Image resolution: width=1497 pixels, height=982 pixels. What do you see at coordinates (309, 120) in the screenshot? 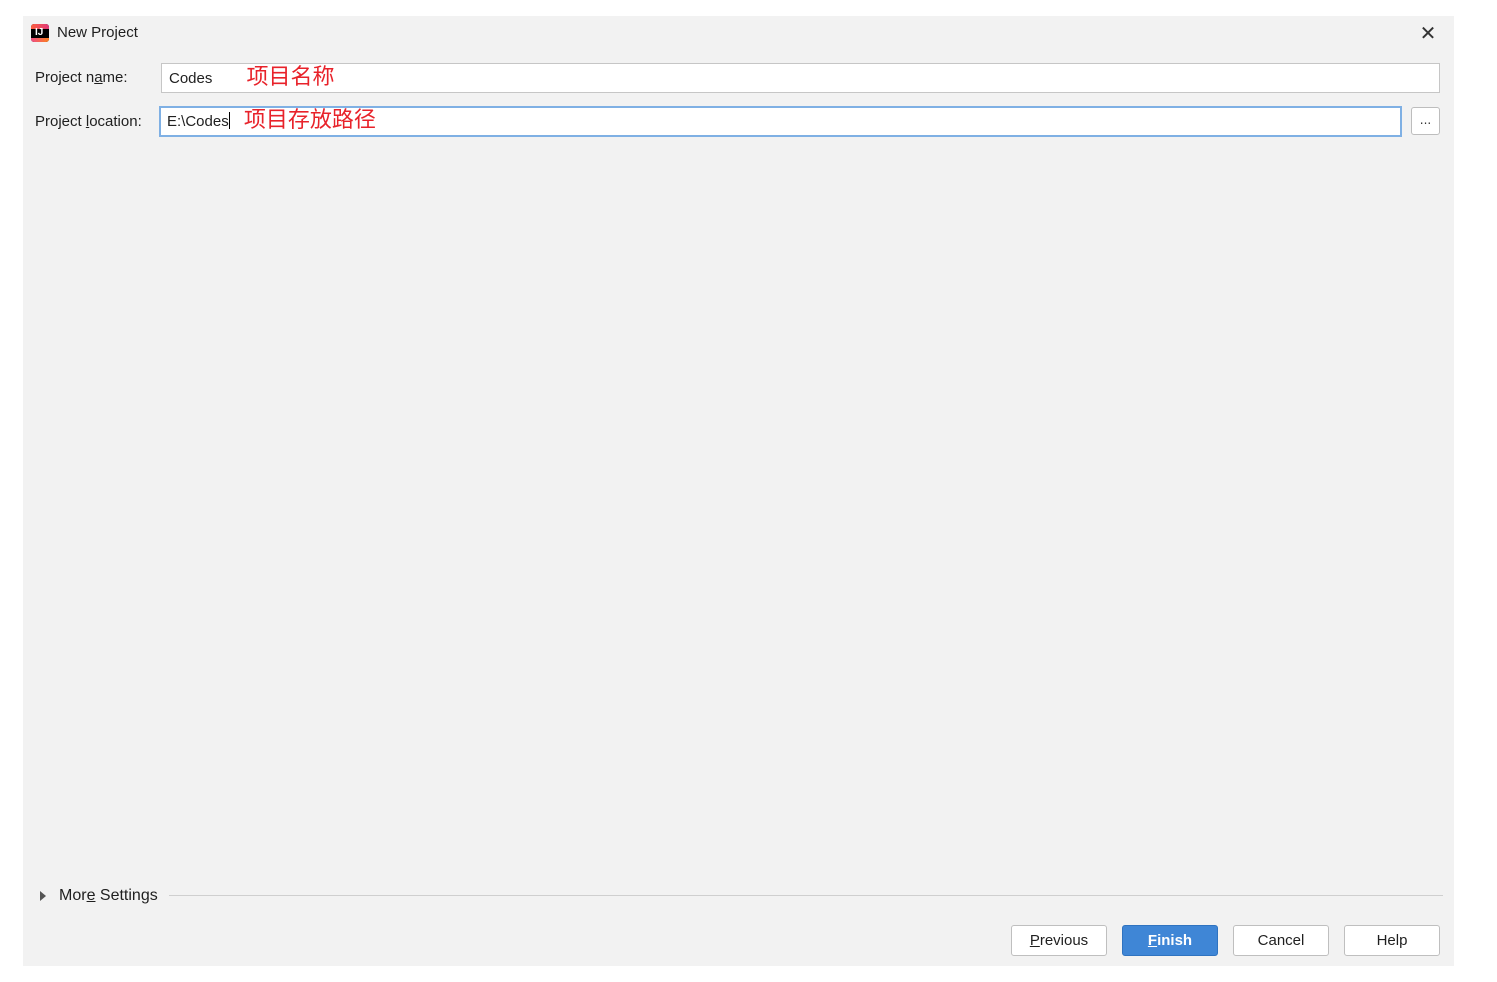
I see `project-location-annotation: 项目存放路径` at bounding box center [309, 120].